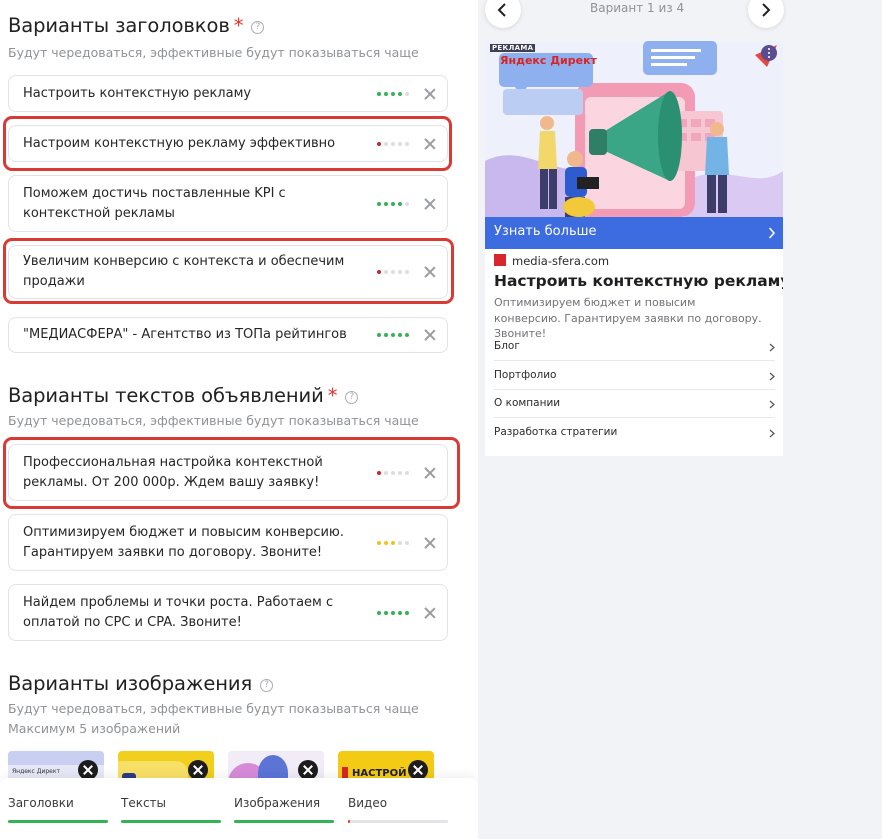 The height and width of the screenshot is (839, 882). What do you see at coordinates (634, 233) in the screenshot?
I see `cta-button: Узнать больше` at bounding box center [634, 233].